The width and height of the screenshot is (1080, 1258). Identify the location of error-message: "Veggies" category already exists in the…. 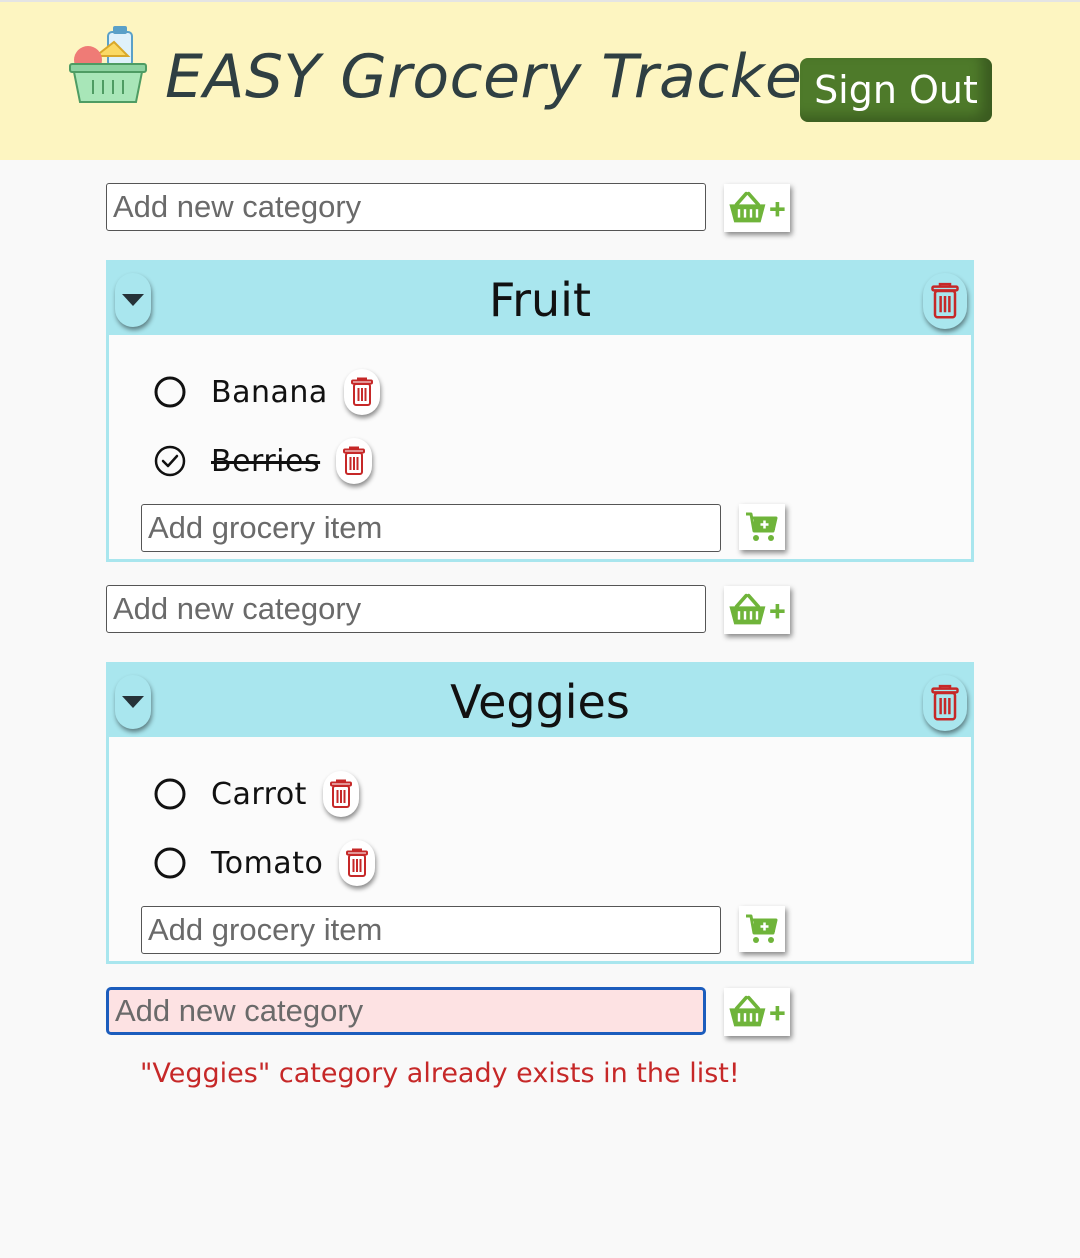
(440, 1073).